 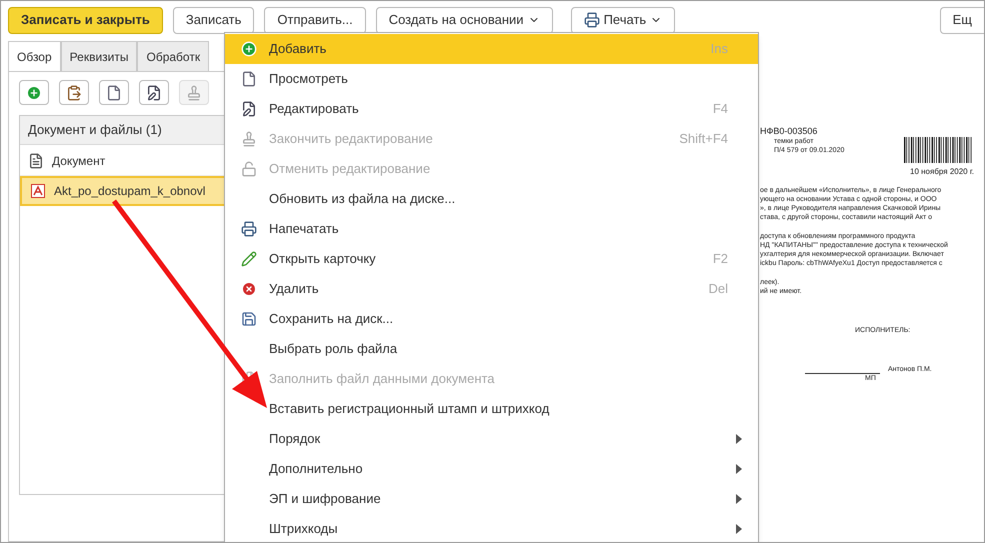 I want to click on menu-item-label: Порядок, so click(x=295, y=439).